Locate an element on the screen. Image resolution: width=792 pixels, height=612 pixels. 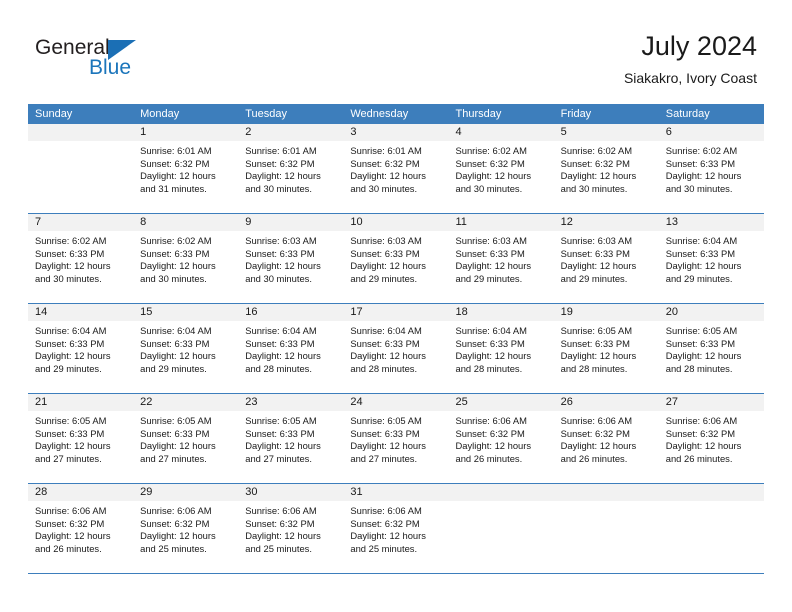
day-number: 22 is located at coordinates (186, 402).